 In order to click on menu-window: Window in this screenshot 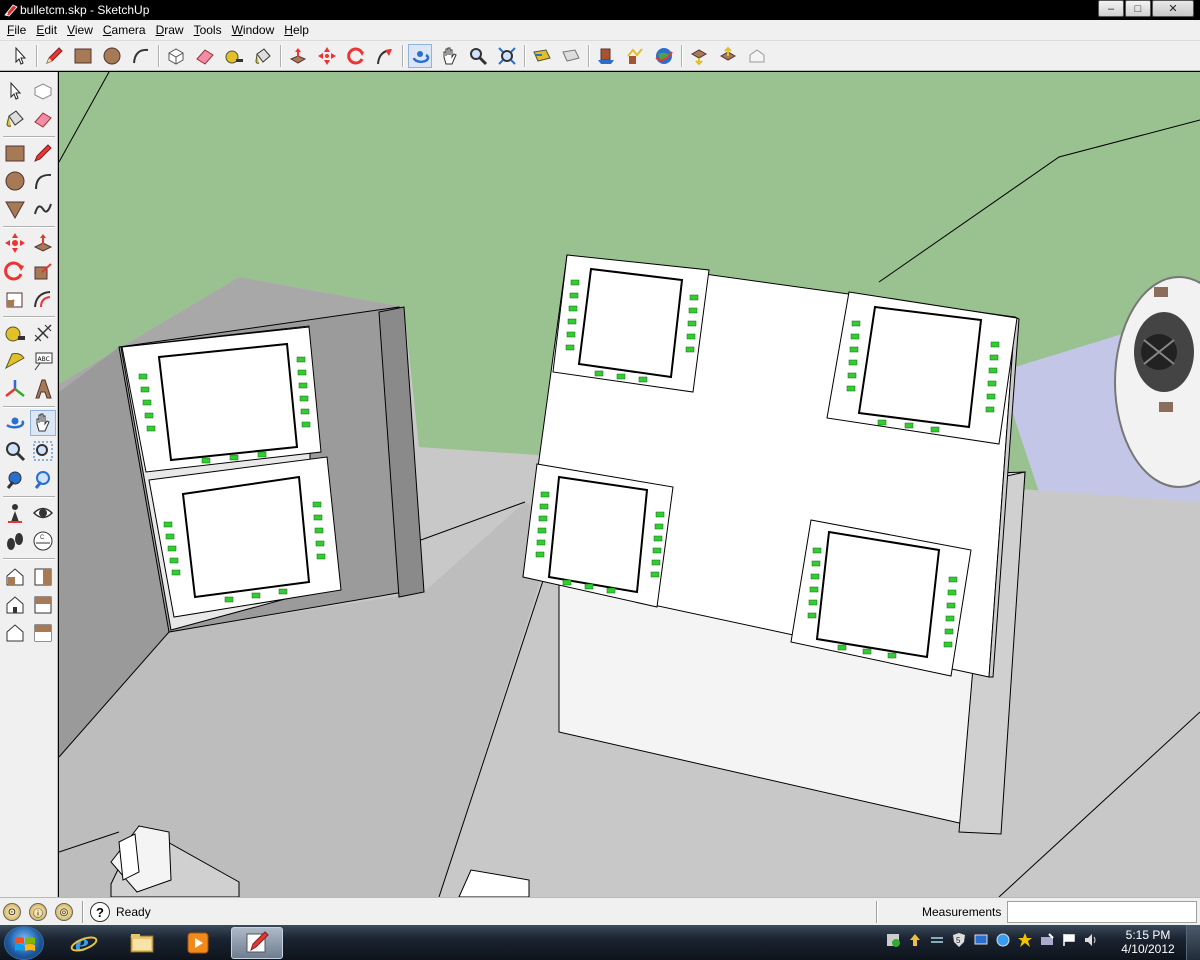, I will do `click(253, 30)`.